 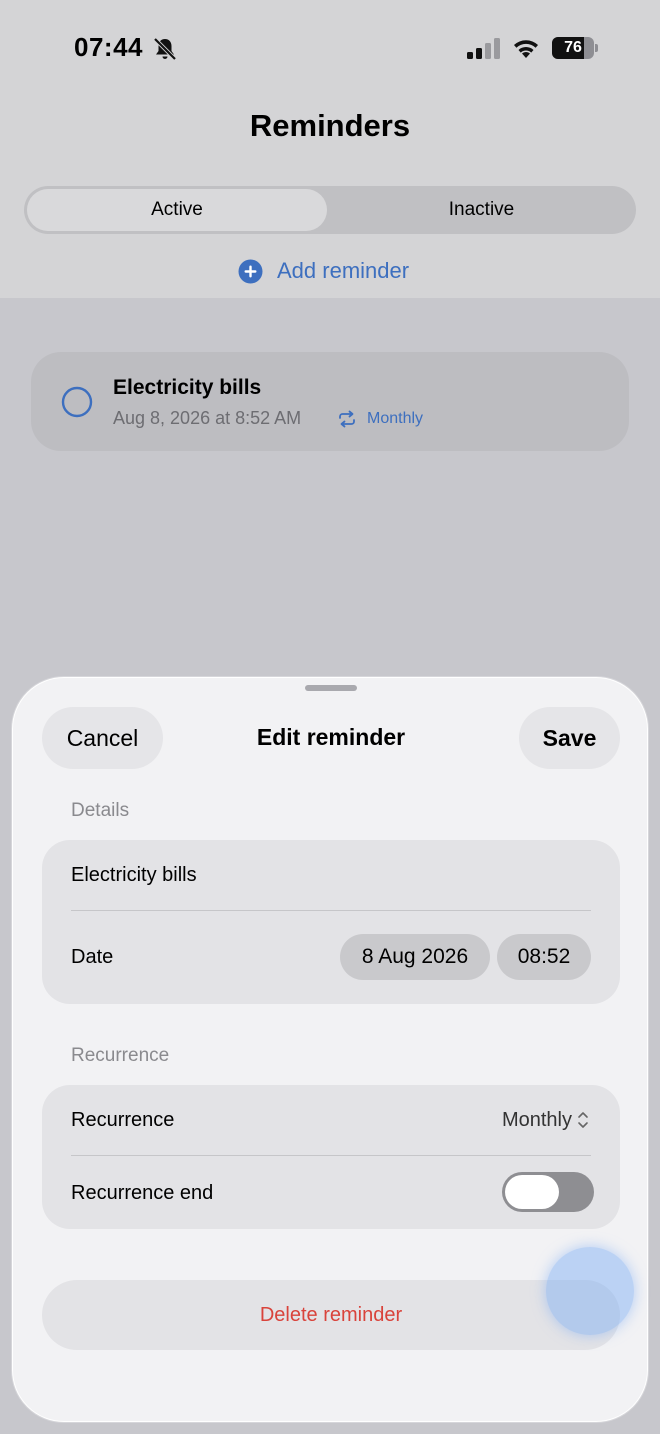 I want to click on recurrence-section-label: Recurrence, so click(x=120, y=1055).